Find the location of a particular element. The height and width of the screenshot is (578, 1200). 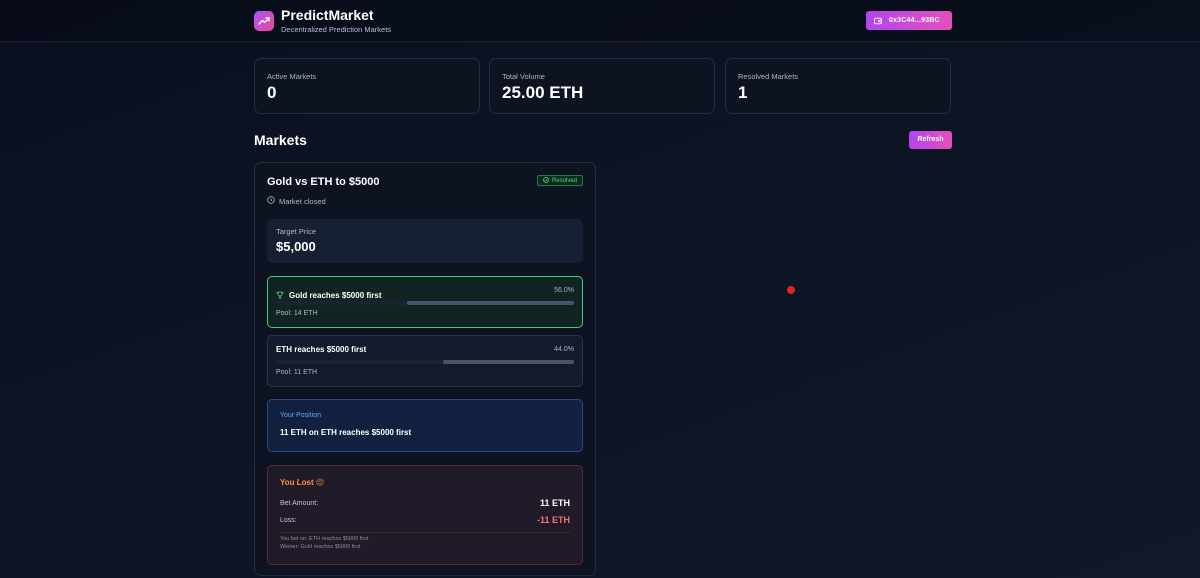

outcome-percent: 44.0% is located at coordinates (564, 349).